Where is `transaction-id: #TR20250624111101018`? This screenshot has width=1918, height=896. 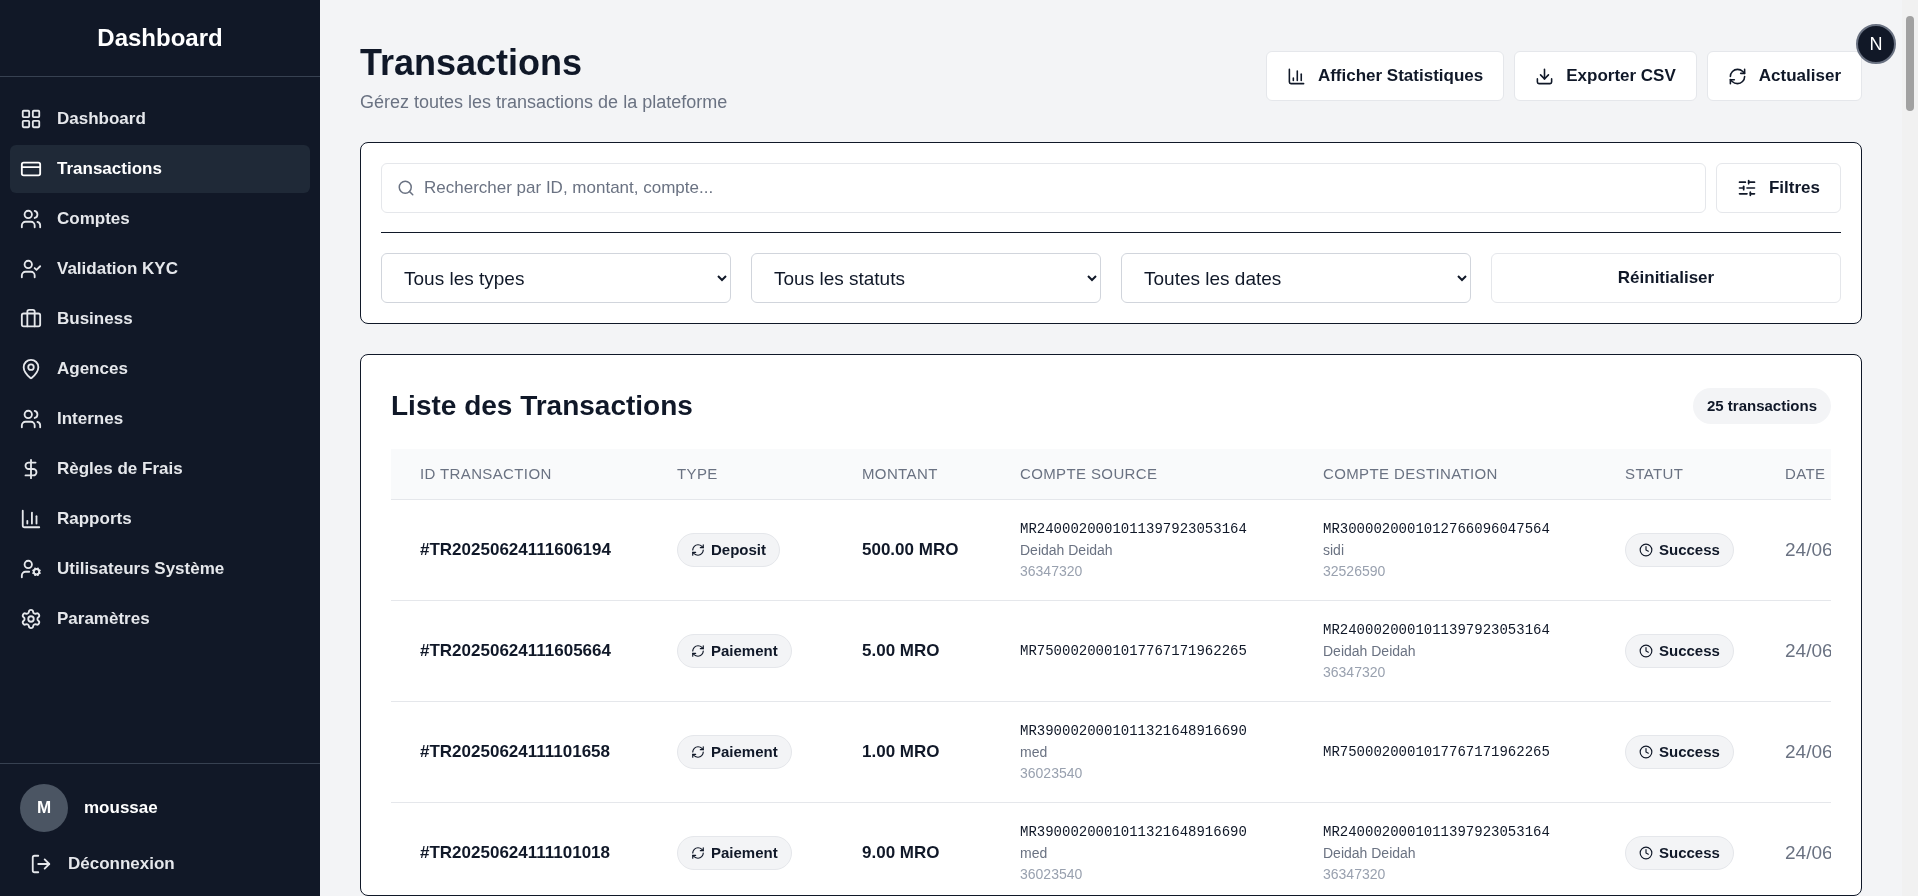
transaction-id: #TR20250624111101018 is located at coordinates (516, 853).